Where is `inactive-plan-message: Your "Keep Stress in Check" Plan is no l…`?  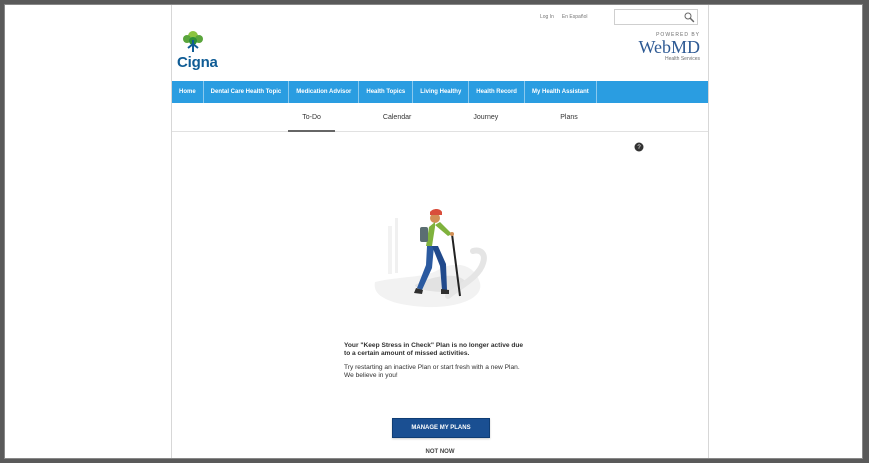
inactive-plan-message: Your "Keep Stress in Check" Plan is no l… is located at coordinates (436, 361).